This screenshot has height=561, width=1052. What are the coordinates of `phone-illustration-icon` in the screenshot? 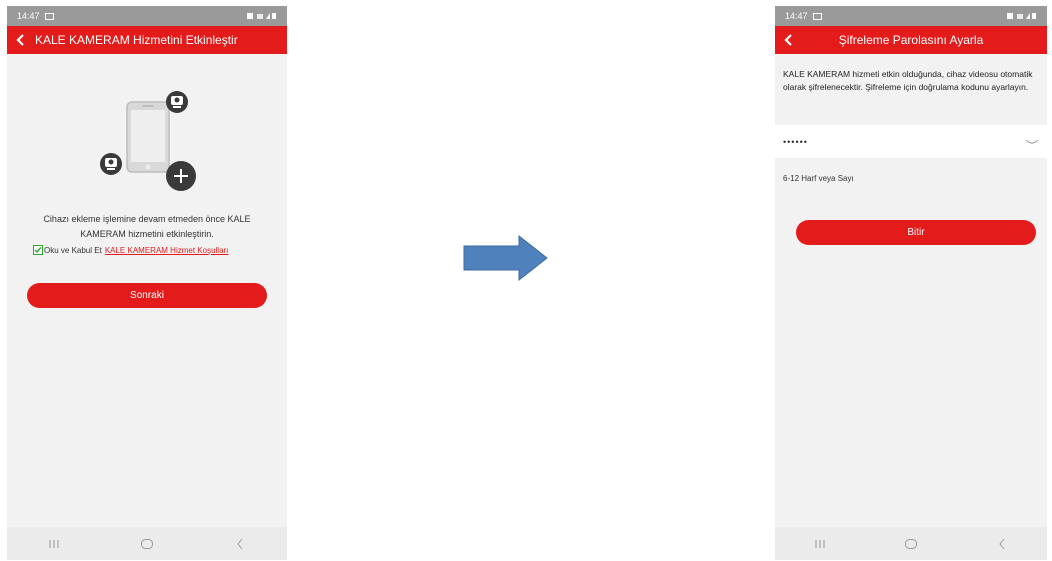 It's located at (148, 141).